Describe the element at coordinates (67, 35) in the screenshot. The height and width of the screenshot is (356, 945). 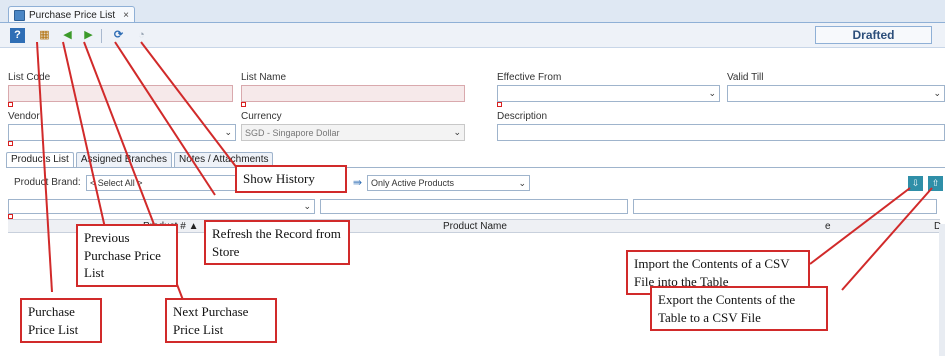
I see `previous-arrow-icon: ◀` at that location.